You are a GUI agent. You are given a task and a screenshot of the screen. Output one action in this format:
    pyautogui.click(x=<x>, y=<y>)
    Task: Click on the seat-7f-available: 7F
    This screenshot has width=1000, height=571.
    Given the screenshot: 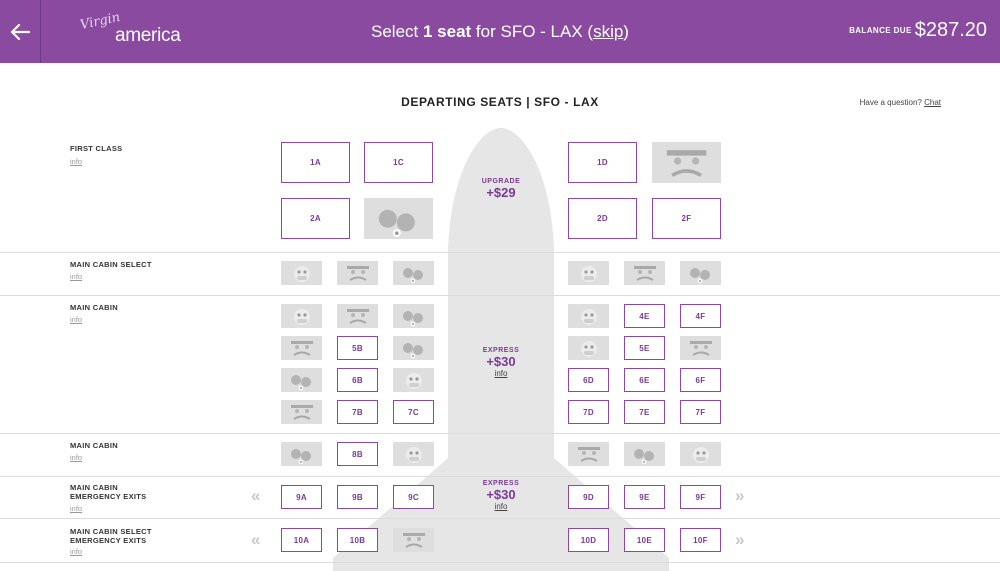 What is the action you would take?
    pyautogui.click(x=700, y=412)
    